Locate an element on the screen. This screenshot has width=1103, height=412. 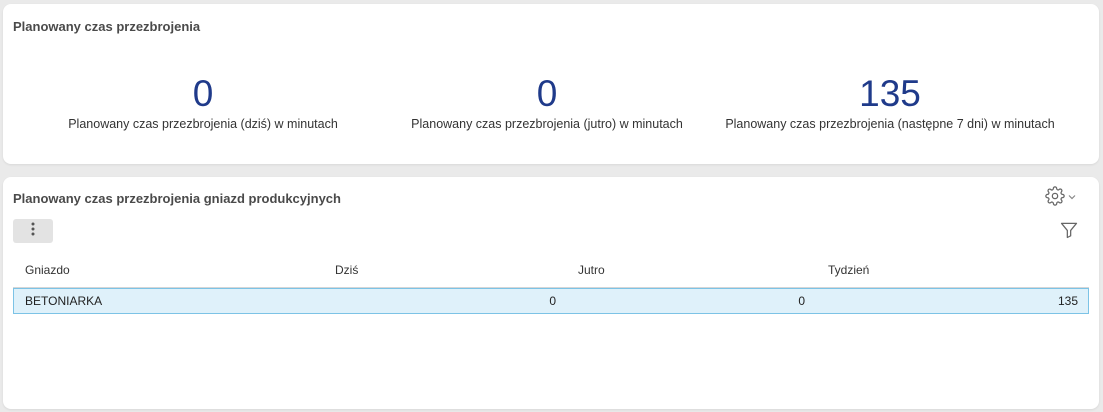
table-header: Gniazdo Dziś Jutro Tydzień is located at coordinates (551, 271).